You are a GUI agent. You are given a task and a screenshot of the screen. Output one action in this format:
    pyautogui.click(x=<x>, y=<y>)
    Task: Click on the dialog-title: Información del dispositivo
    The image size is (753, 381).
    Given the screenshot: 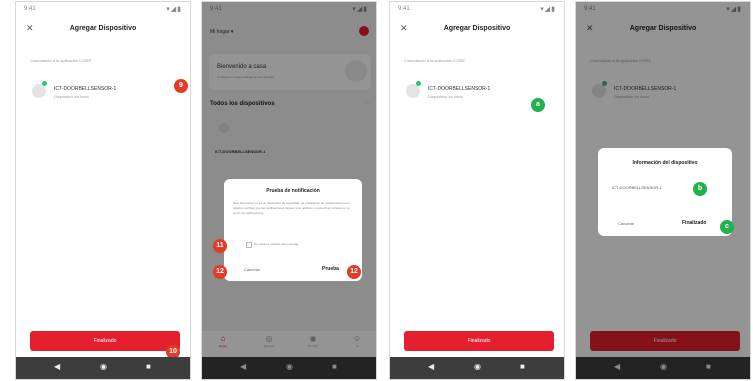 What is the action you would take?
    pyautogui.click(x=665, y=163)
    